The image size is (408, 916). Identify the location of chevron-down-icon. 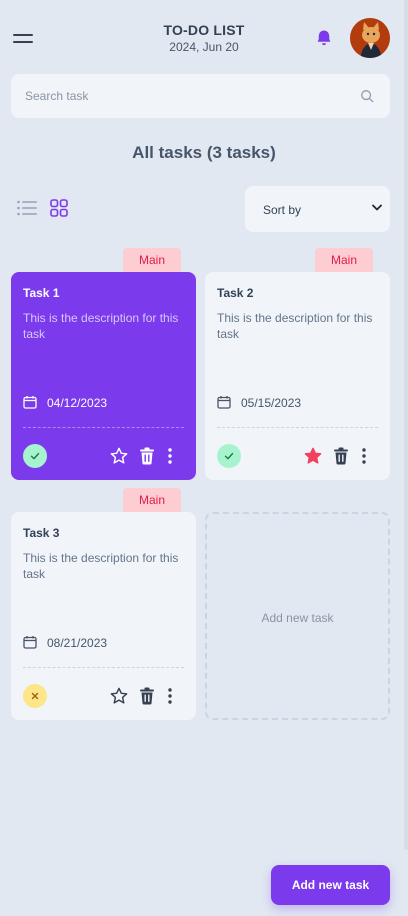
(377, 207).